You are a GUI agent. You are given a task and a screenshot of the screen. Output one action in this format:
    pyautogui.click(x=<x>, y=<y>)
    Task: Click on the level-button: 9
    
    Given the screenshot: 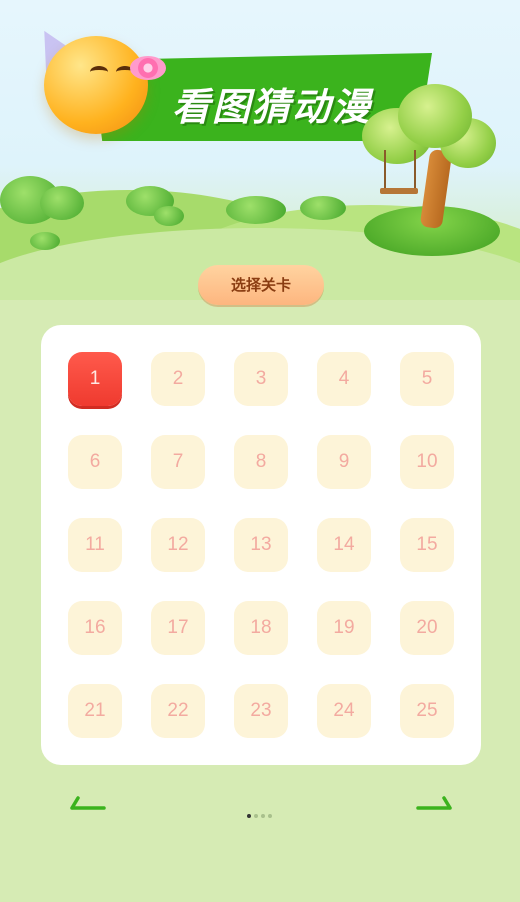 What is the action you would take?
    pyautogui.click(x=344, y=462)
    